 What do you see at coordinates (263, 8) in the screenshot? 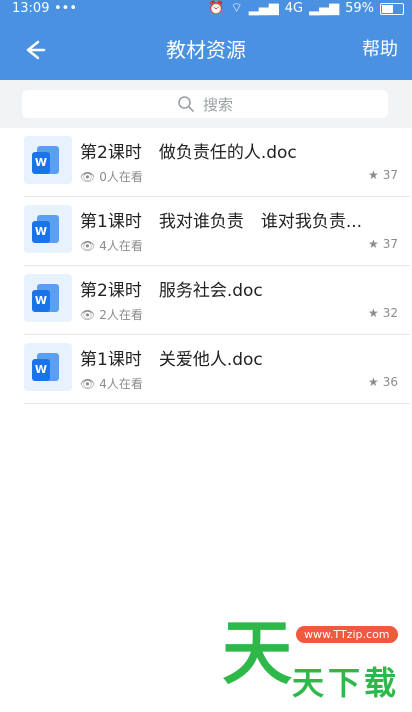
I see `signal-icon: ▂▄▆` at bounding box center [263, 8].